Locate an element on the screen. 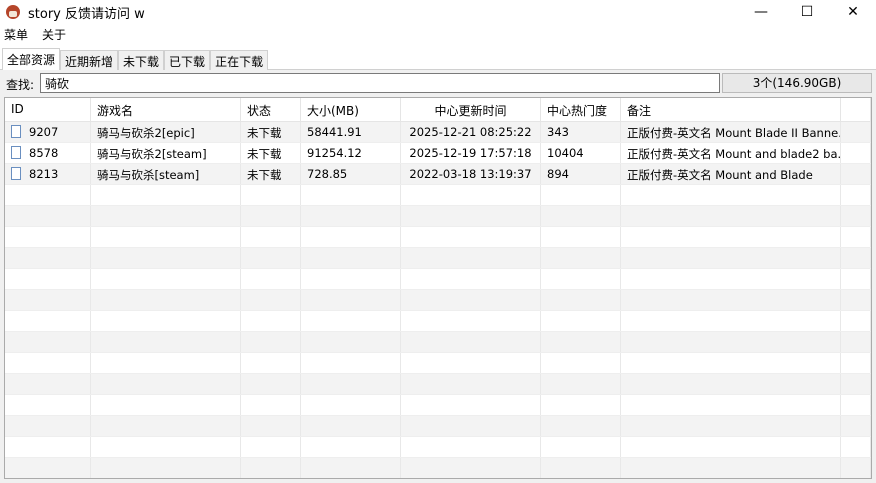  minimize-button: — is located at coordinates (761, 12).